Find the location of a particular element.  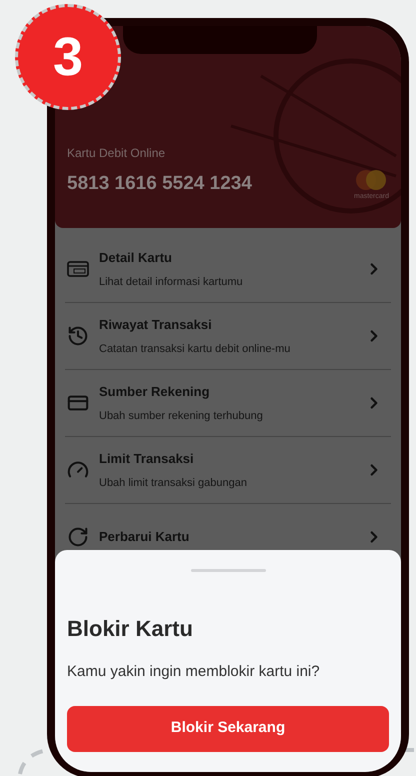

brand-logo-icon is located at coordinates (371, 179).